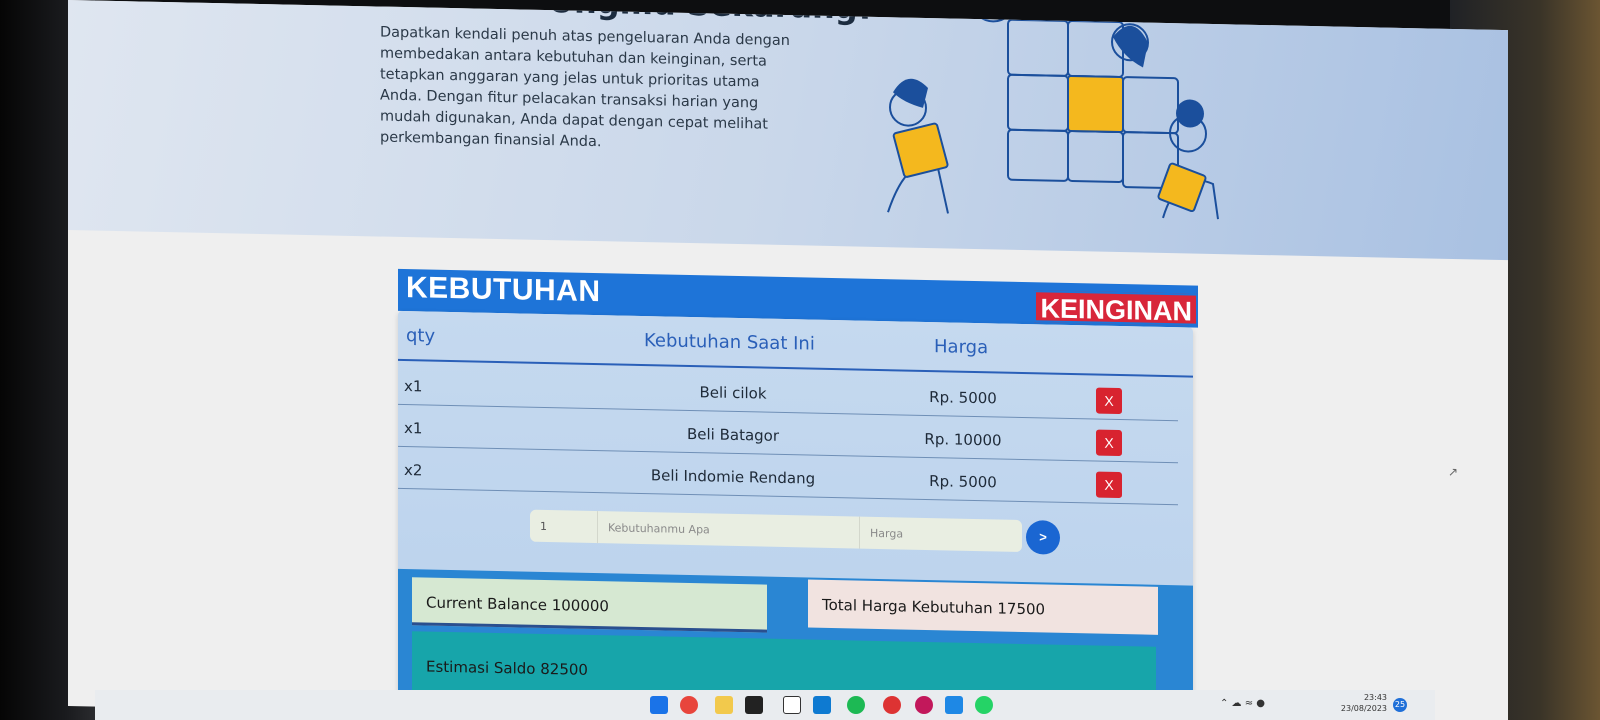 The height and width of the screenshot is (720, 1600). Describe the element at coordinates (710, 13) in the screenshot. I see `hero-heading: Ungmu Sekarang!` at that location.